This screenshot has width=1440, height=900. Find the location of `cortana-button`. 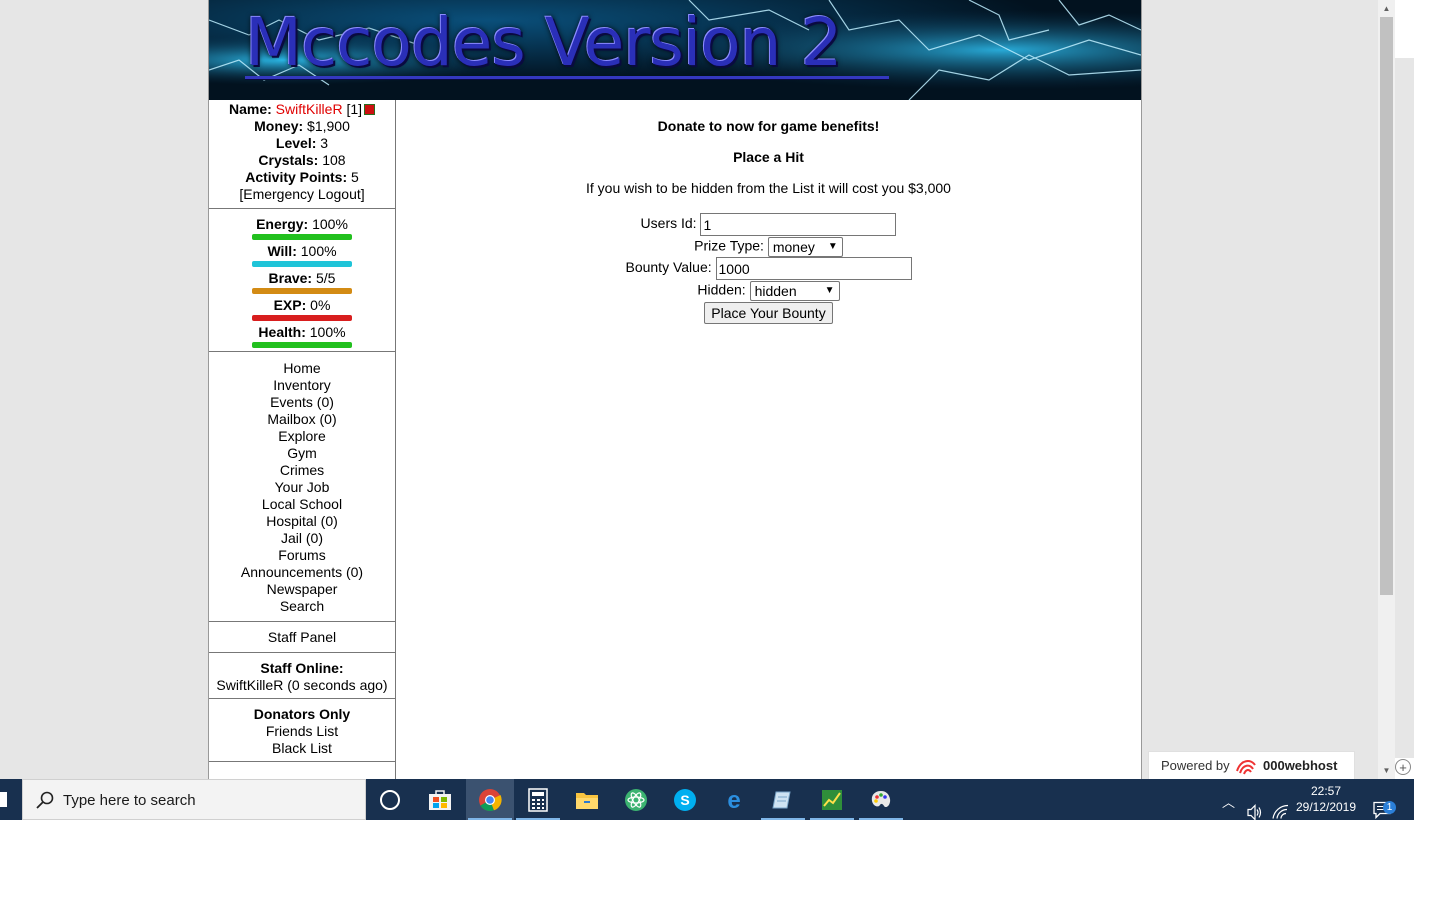

cortana-button is located at coordinates (390, 799).